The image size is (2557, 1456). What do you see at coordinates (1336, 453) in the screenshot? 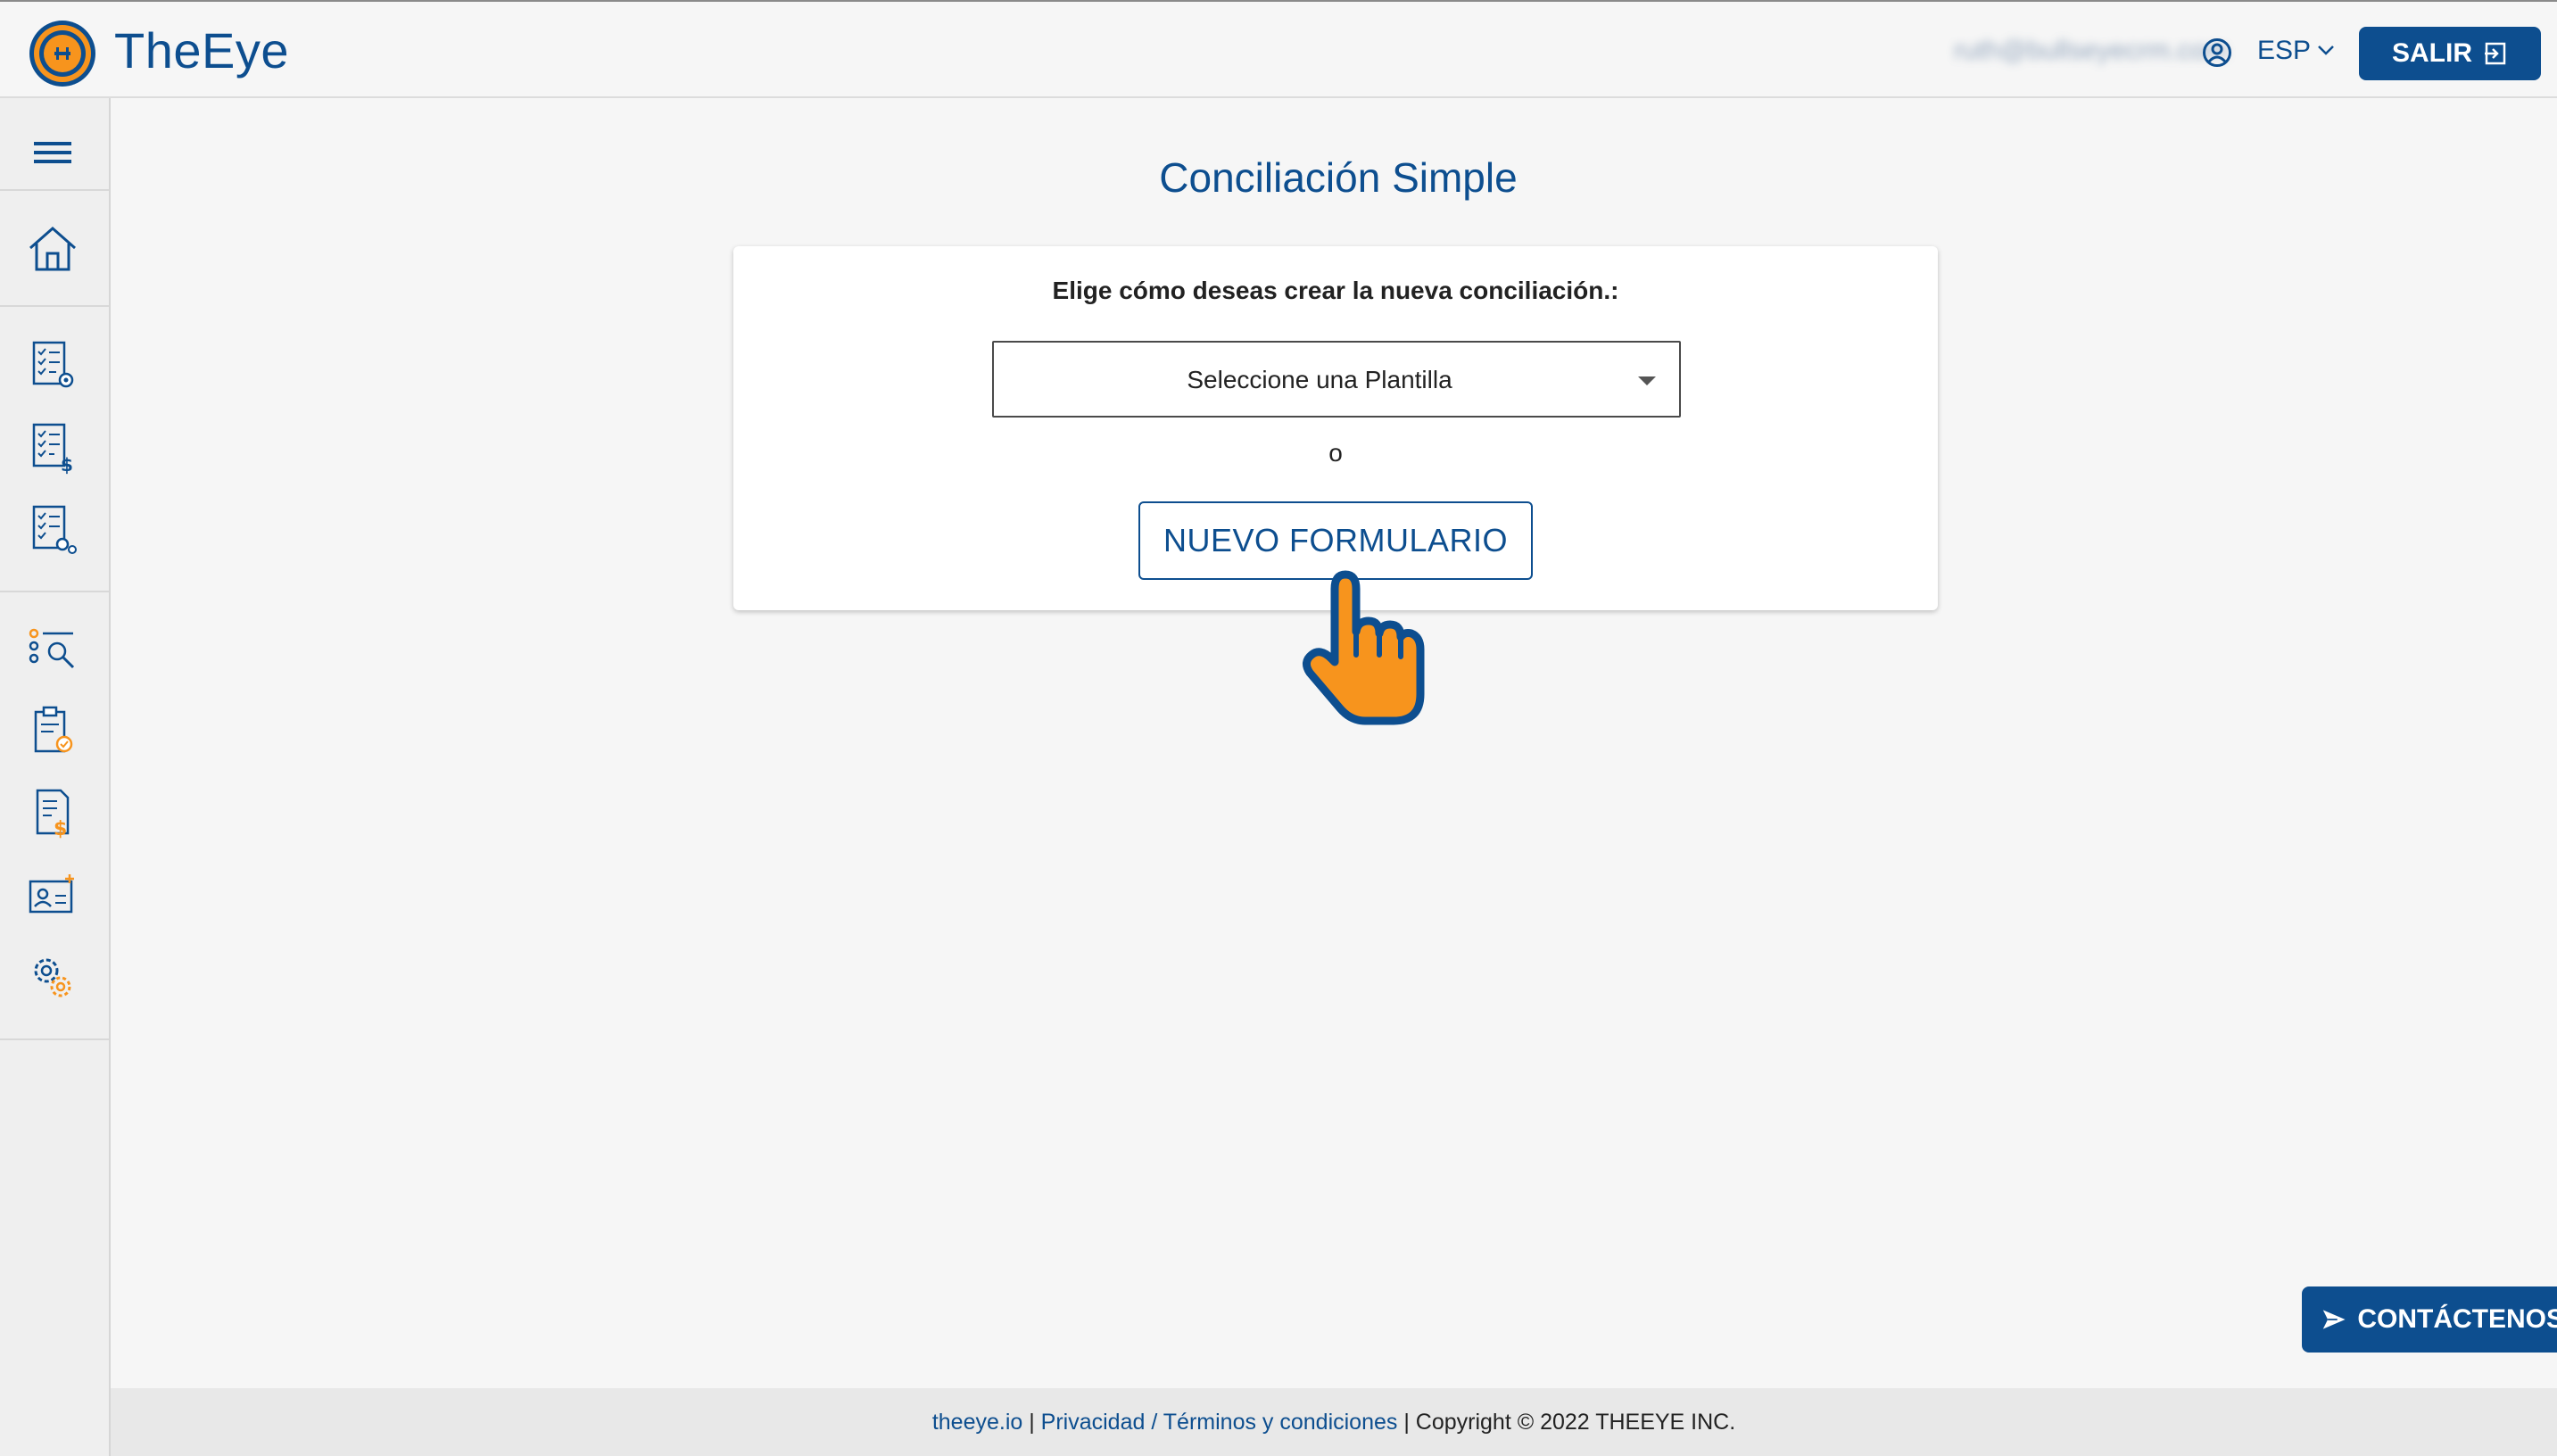
I see `or-separator: o` at bounding box center [1336, 453].